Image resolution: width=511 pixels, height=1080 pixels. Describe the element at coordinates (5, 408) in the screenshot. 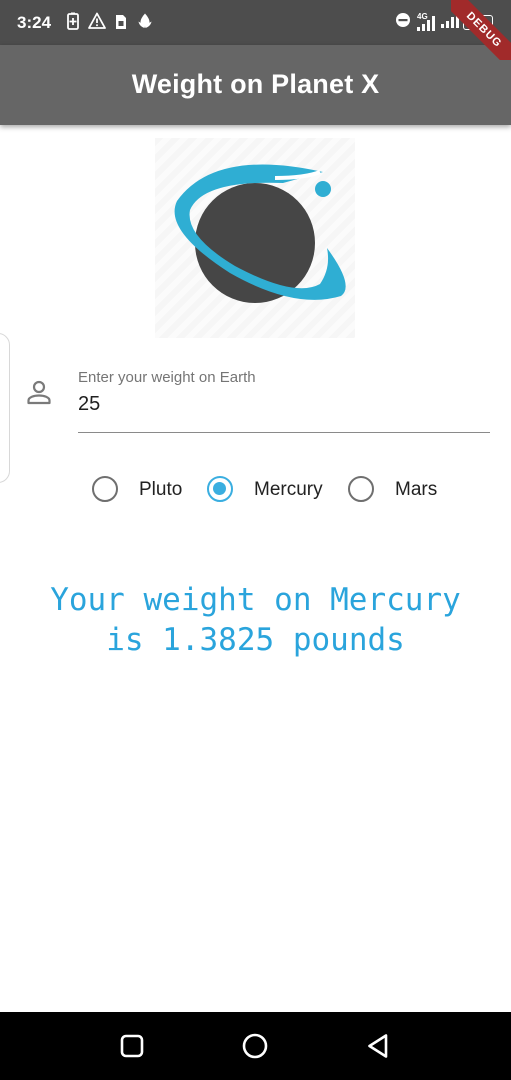

I see `drawer-edge-card` at that location.